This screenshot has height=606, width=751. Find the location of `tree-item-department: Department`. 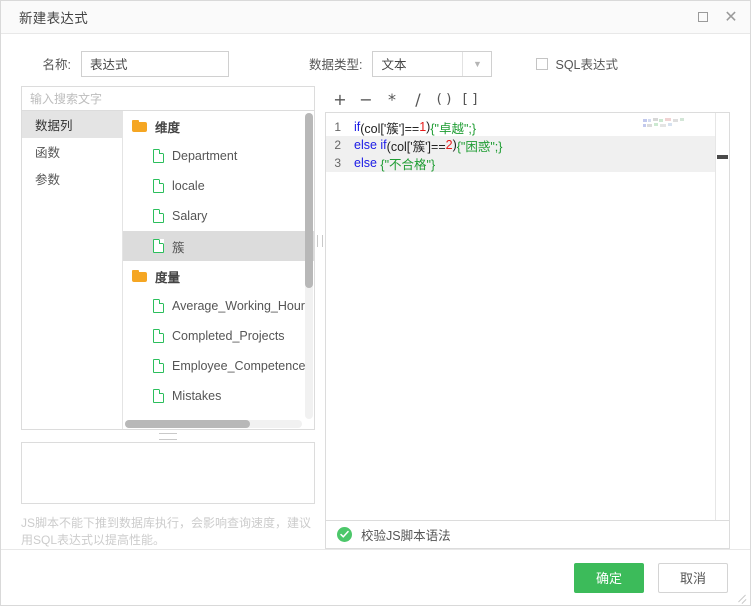

tree-item-department: Department is located at coordinates (218, 156).